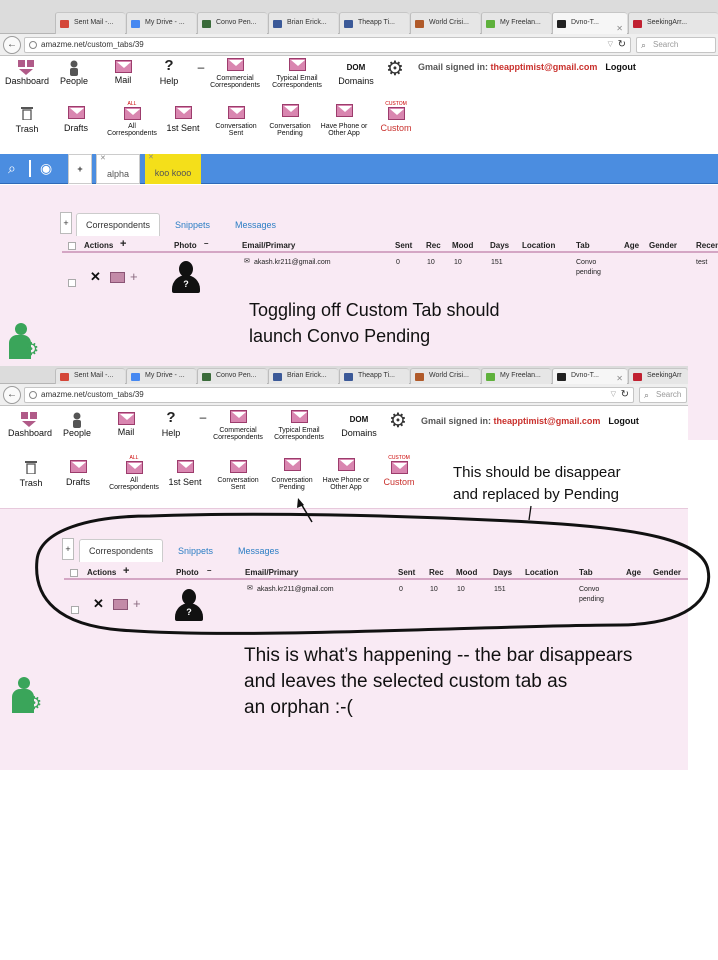  I want to click on filter-tab-koo: ✕ koo kooo, so click(173, 169).